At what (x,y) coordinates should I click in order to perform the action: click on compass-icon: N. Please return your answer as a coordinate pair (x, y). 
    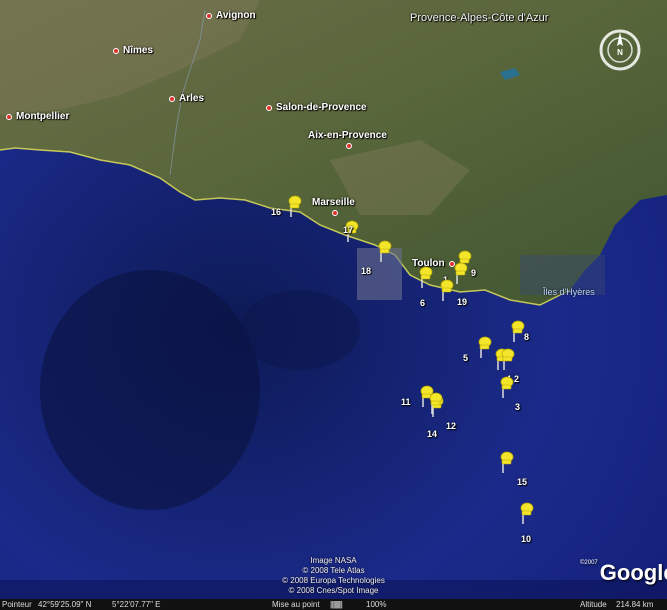
    Looking at the image, I should click on (620, 50).